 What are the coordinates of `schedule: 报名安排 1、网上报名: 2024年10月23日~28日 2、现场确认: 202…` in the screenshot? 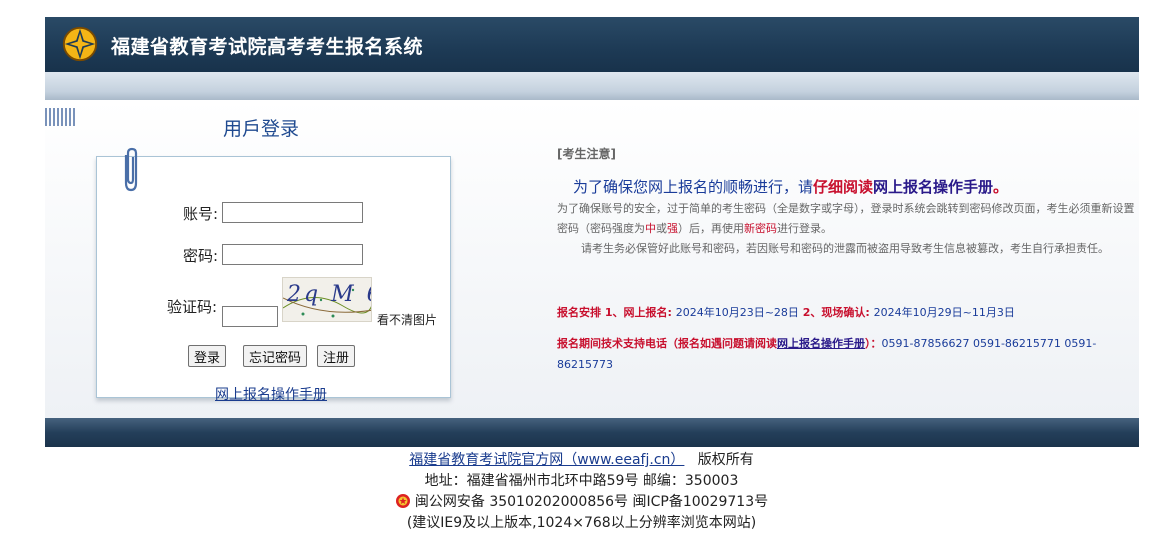 It's located at (786, 312).